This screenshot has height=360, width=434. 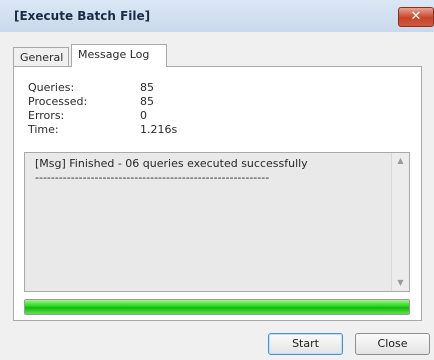 I want to click on stat-label: Time:, so click(x=43, y=129).